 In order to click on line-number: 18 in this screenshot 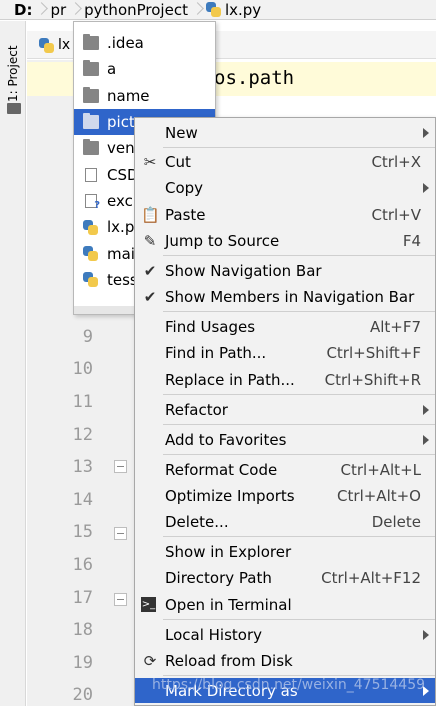, I will do `click(82, 630)`.